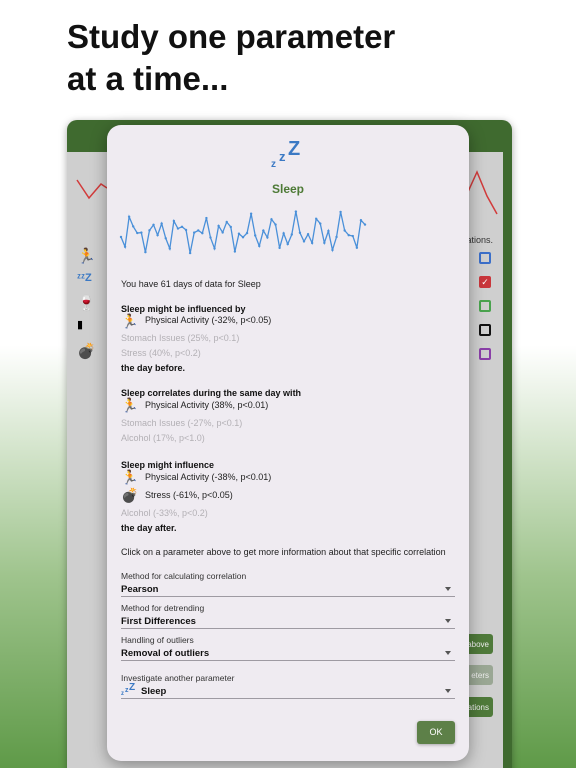  What do you see at coordinates (140, 589) in the screenshot?
I see `method-select: Pearson` at bounding box center [140, 589].